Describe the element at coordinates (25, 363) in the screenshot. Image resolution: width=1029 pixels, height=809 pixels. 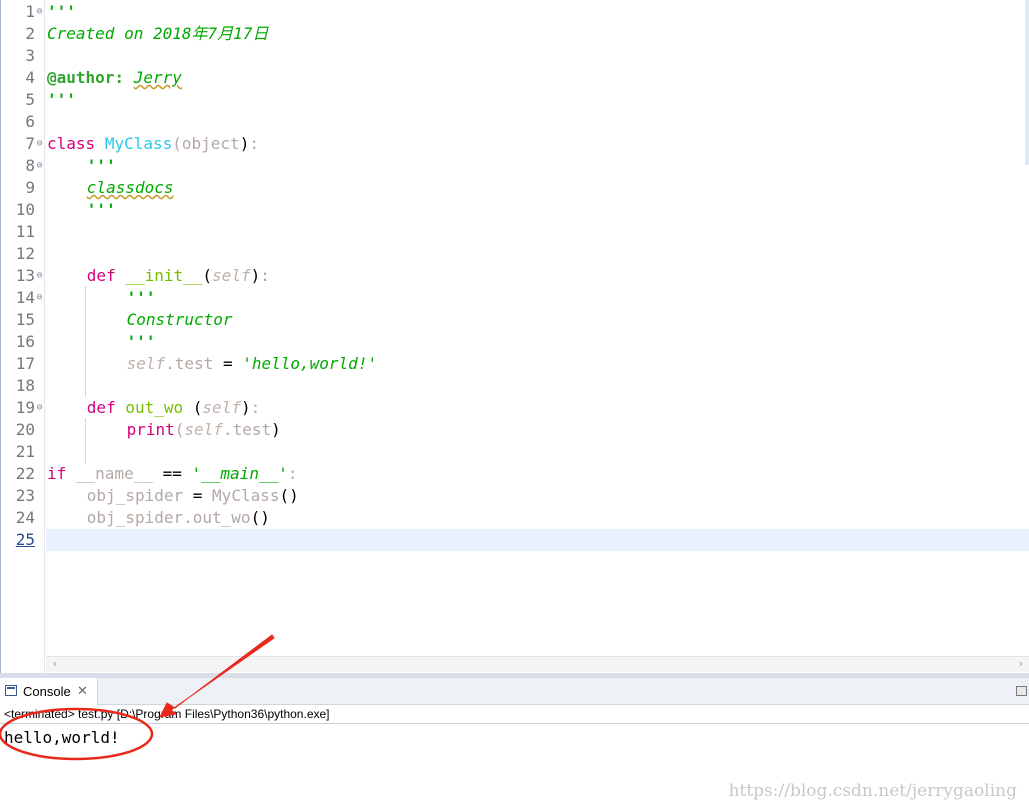
I see `line-number: 17` at that location.